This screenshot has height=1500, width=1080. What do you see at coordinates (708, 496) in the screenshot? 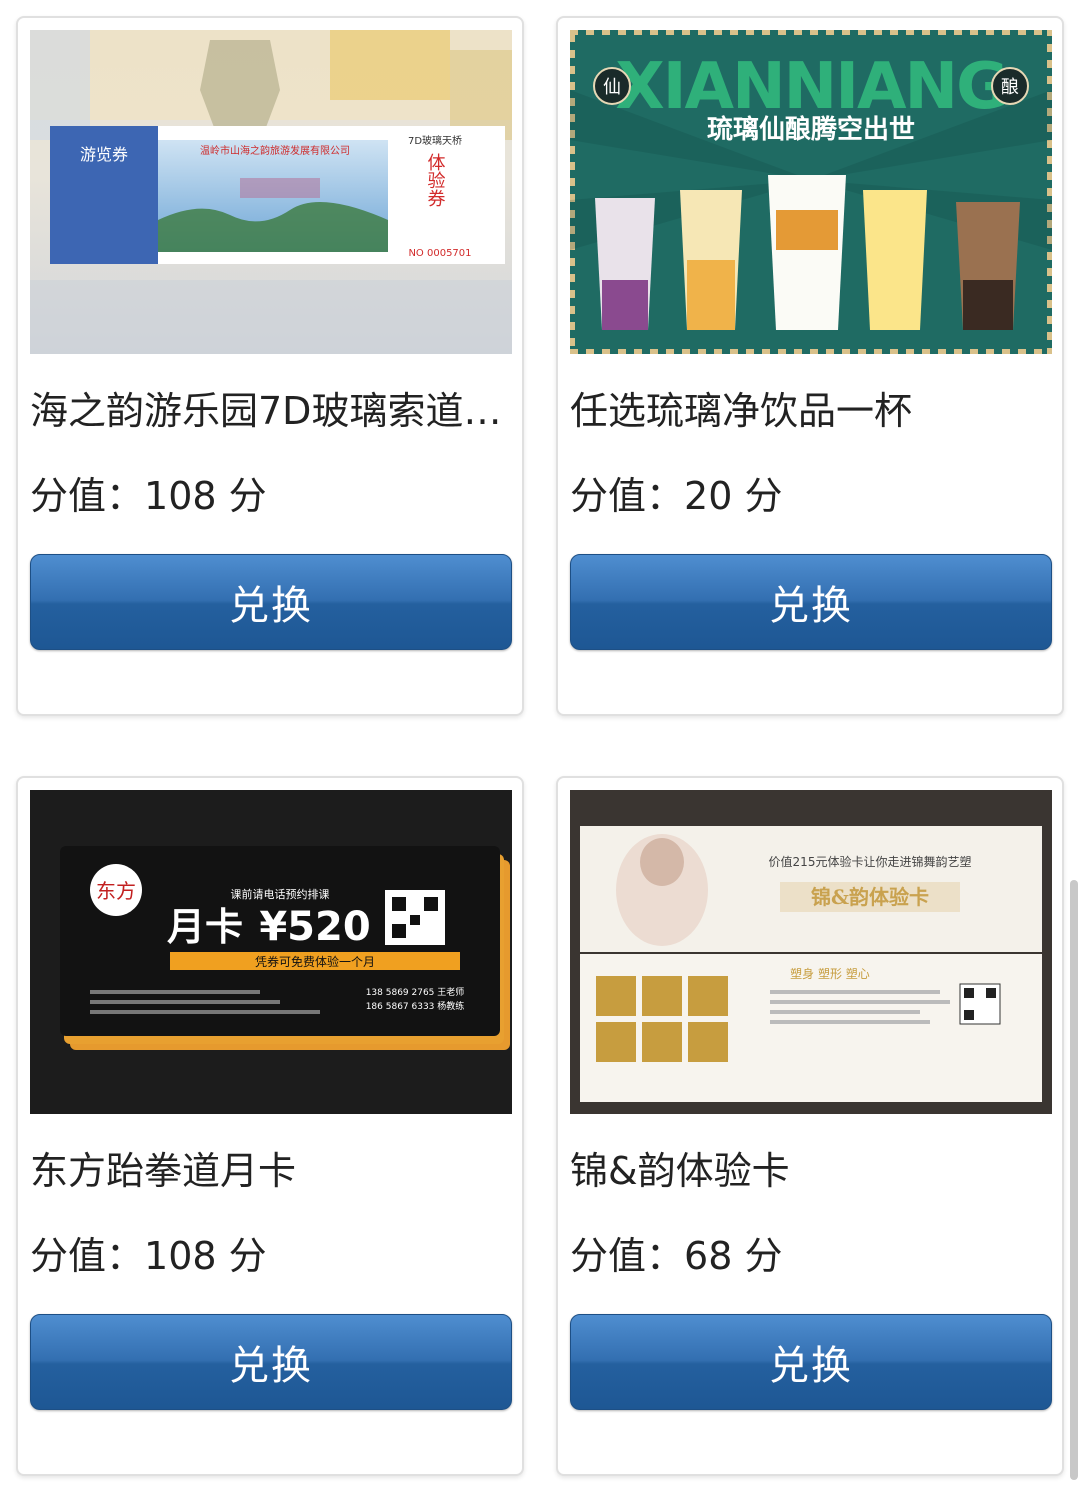
I see `points-value: 20` at bounding box center [708, 496].